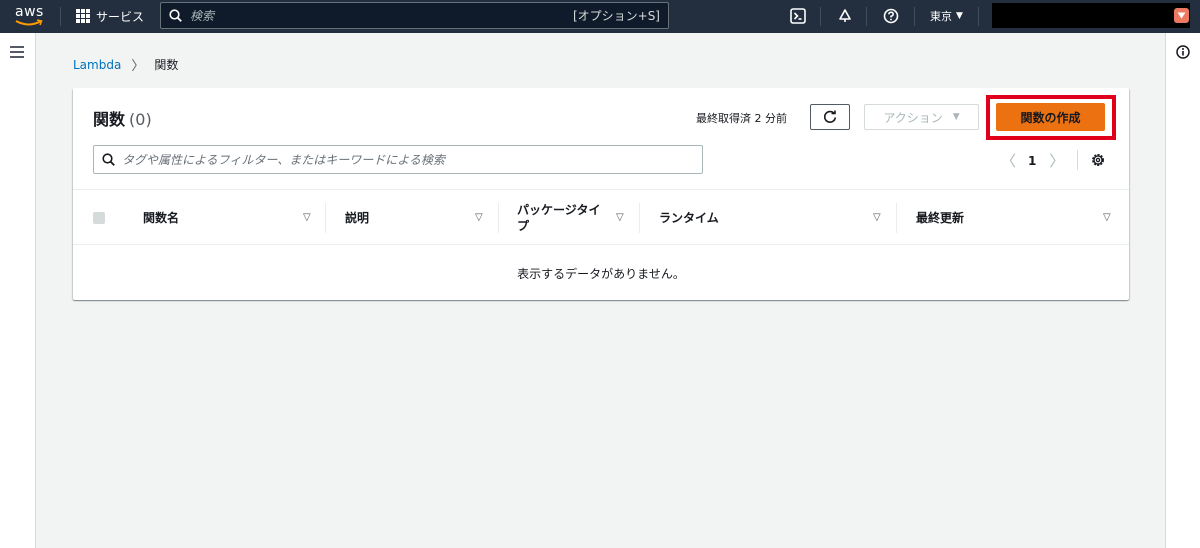  I want to click on panel-title-text: 関数, so click(109, 119).